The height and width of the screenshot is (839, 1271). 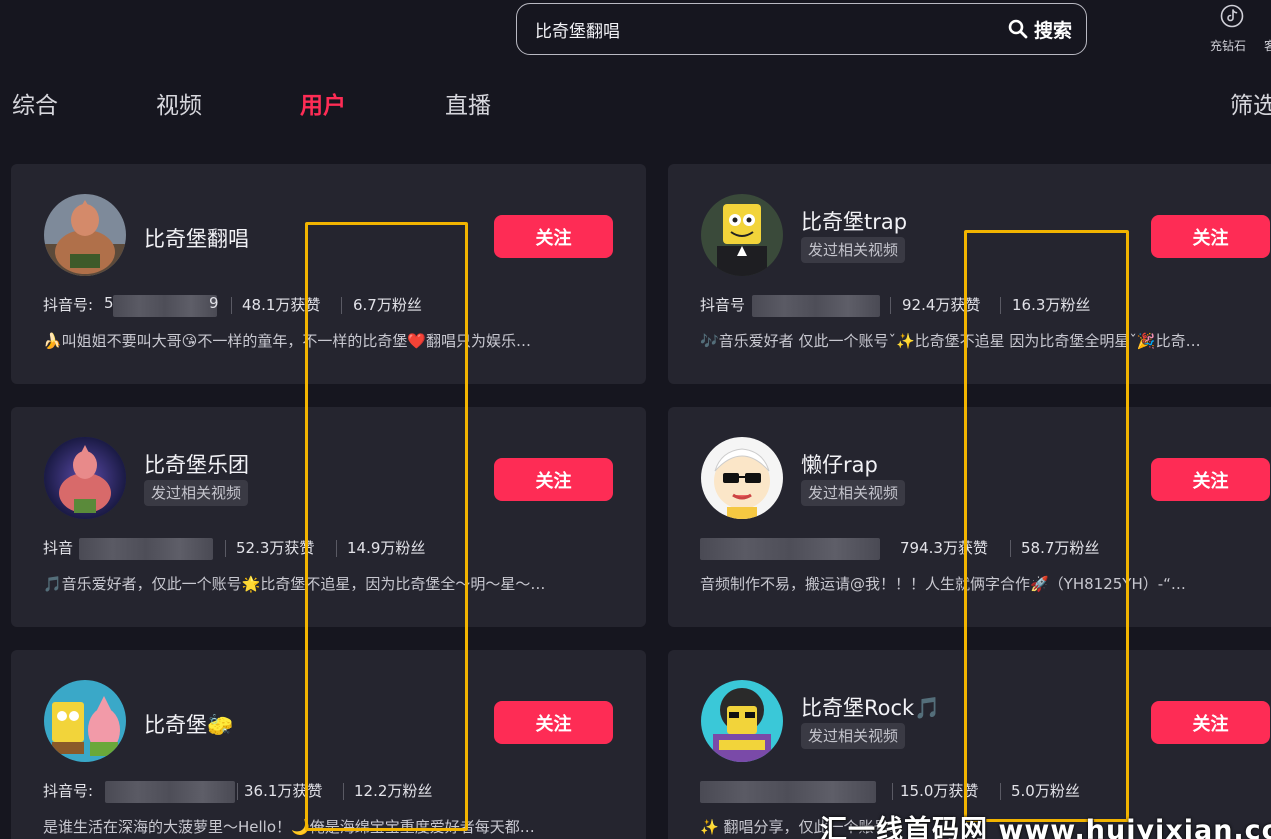 What do you see at coordinates (188, 724) in the screenshot?
I see `user-name: 比奇堡🧽` at bounding box center [188, 724].